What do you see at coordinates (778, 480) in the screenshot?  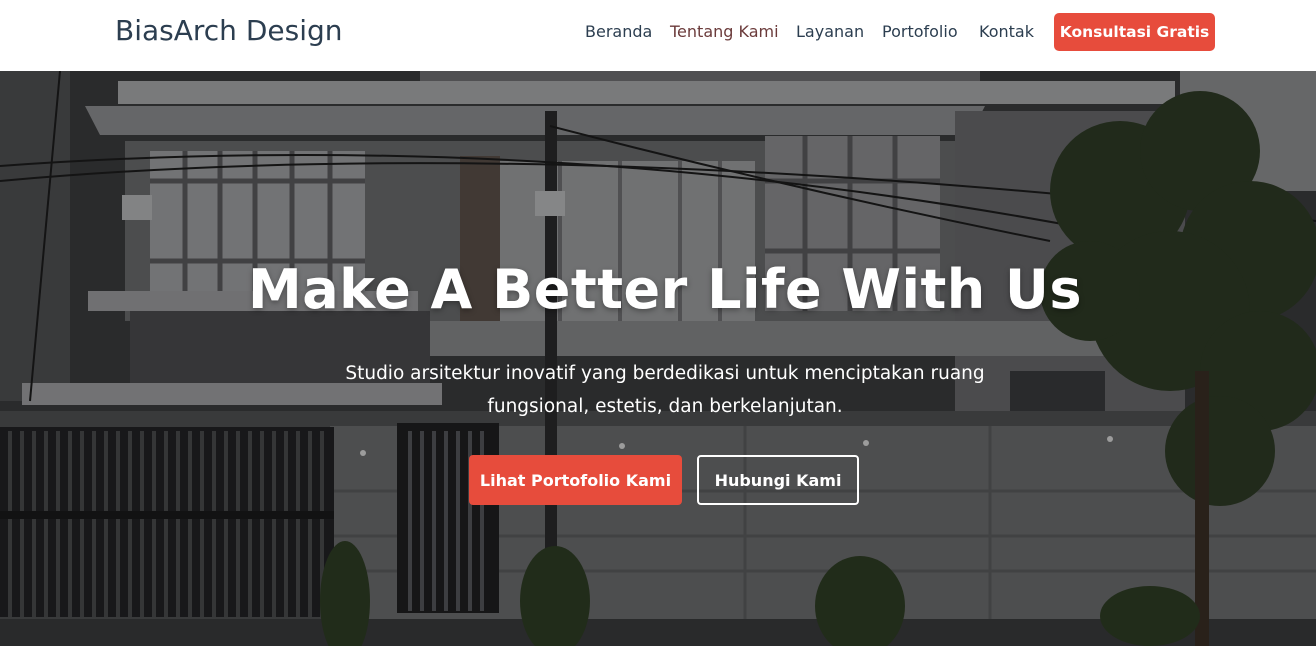 I see `contact-us-button: Hubungi Kami` at bounding box center [778, 480].